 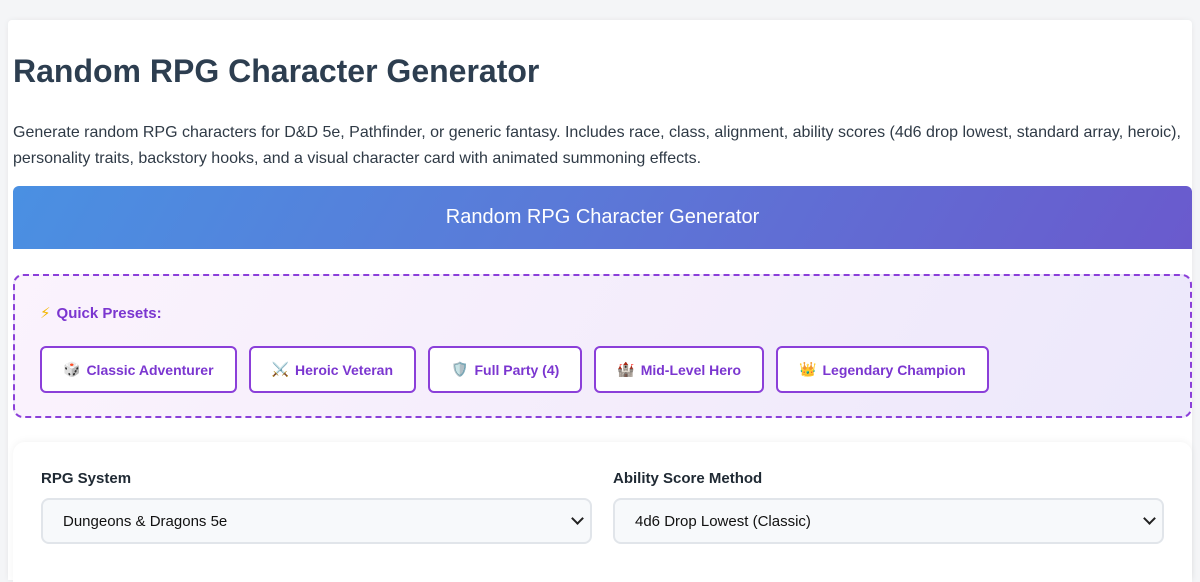 I want to click on castle-icon: 🏰, so click(x=626, y=369).